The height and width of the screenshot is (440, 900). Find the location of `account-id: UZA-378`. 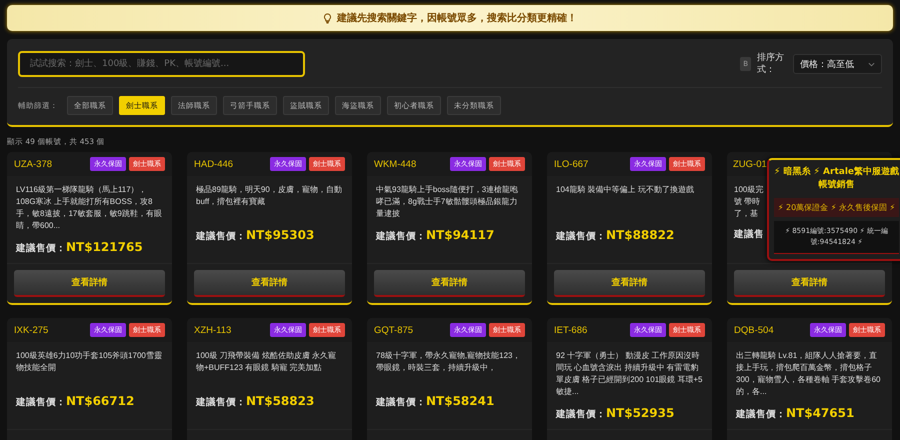

account-id: UZA-378 is located at coordinates (33, 164).